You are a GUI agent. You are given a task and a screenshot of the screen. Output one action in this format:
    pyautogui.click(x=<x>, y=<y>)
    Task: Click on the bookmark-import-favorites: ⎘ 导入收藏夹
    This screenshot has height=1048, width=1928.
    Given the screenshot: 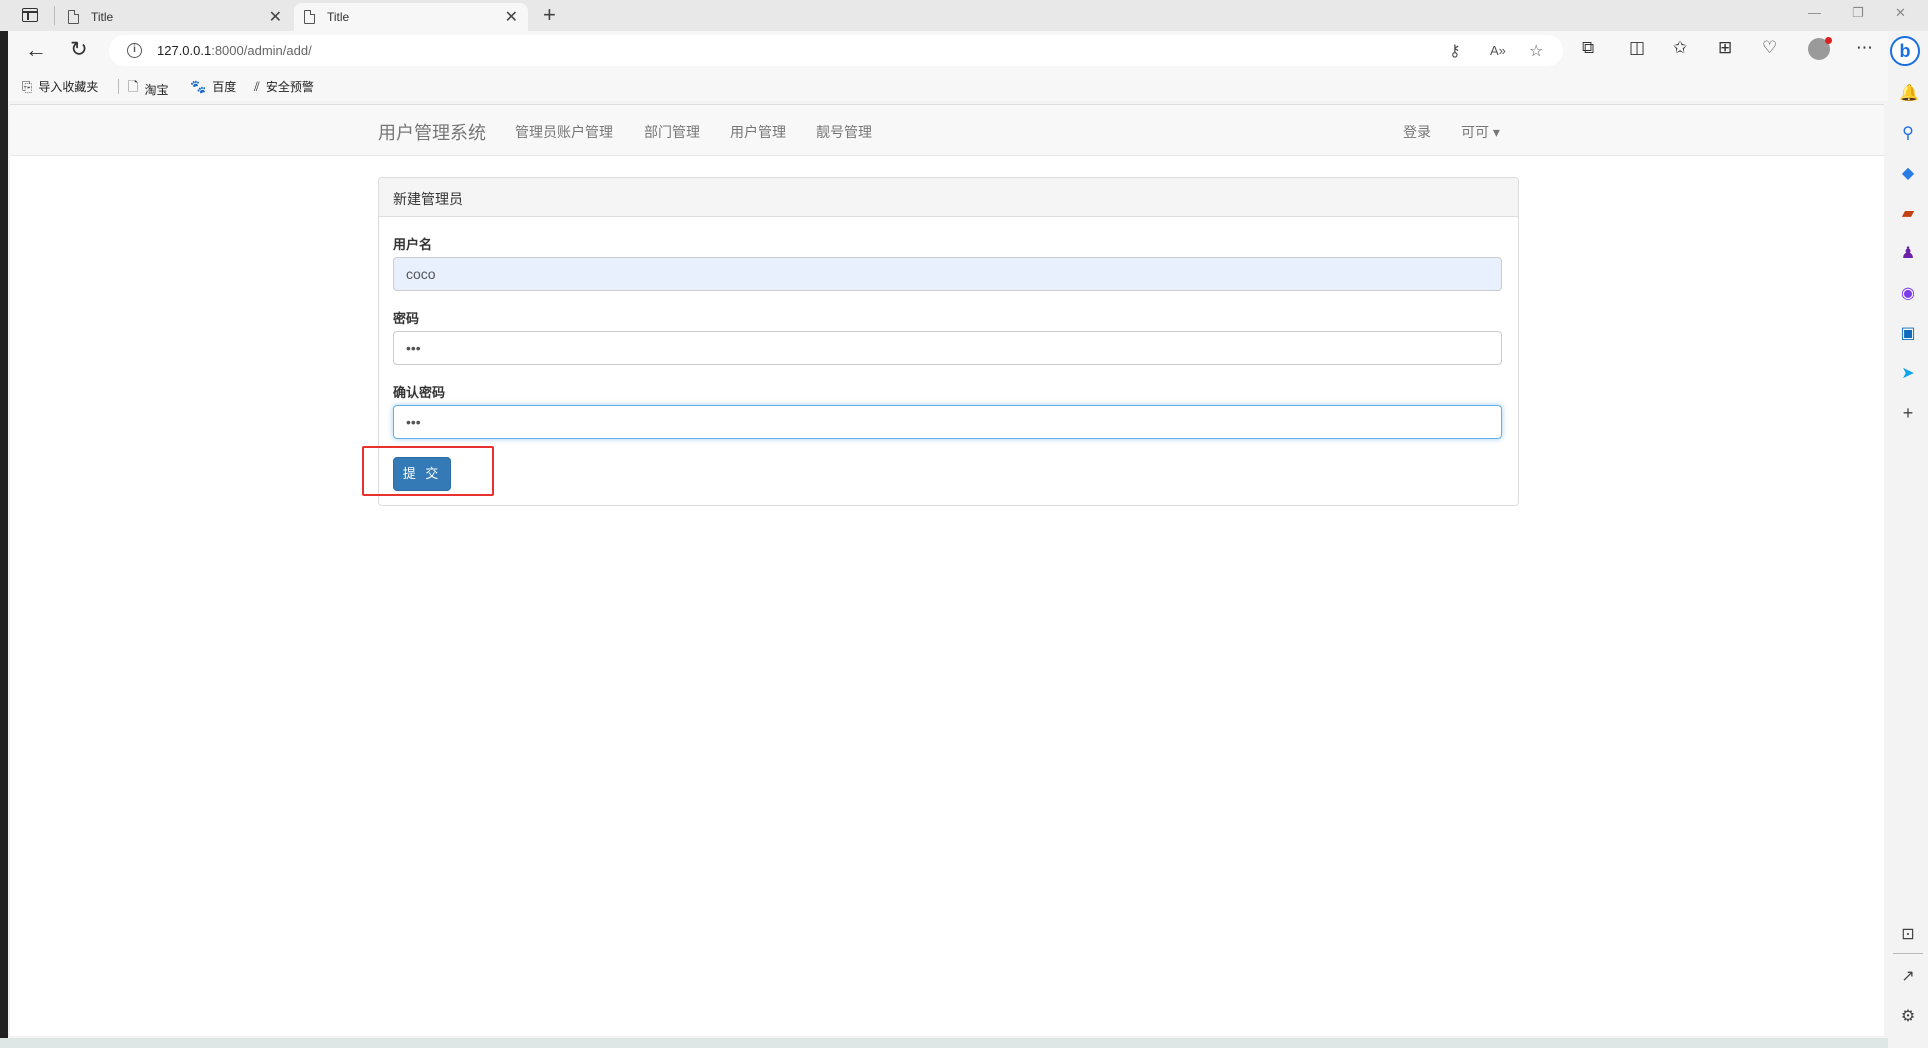 What is the action you would take?
    pyautogui.click(x=60, y=86)
    